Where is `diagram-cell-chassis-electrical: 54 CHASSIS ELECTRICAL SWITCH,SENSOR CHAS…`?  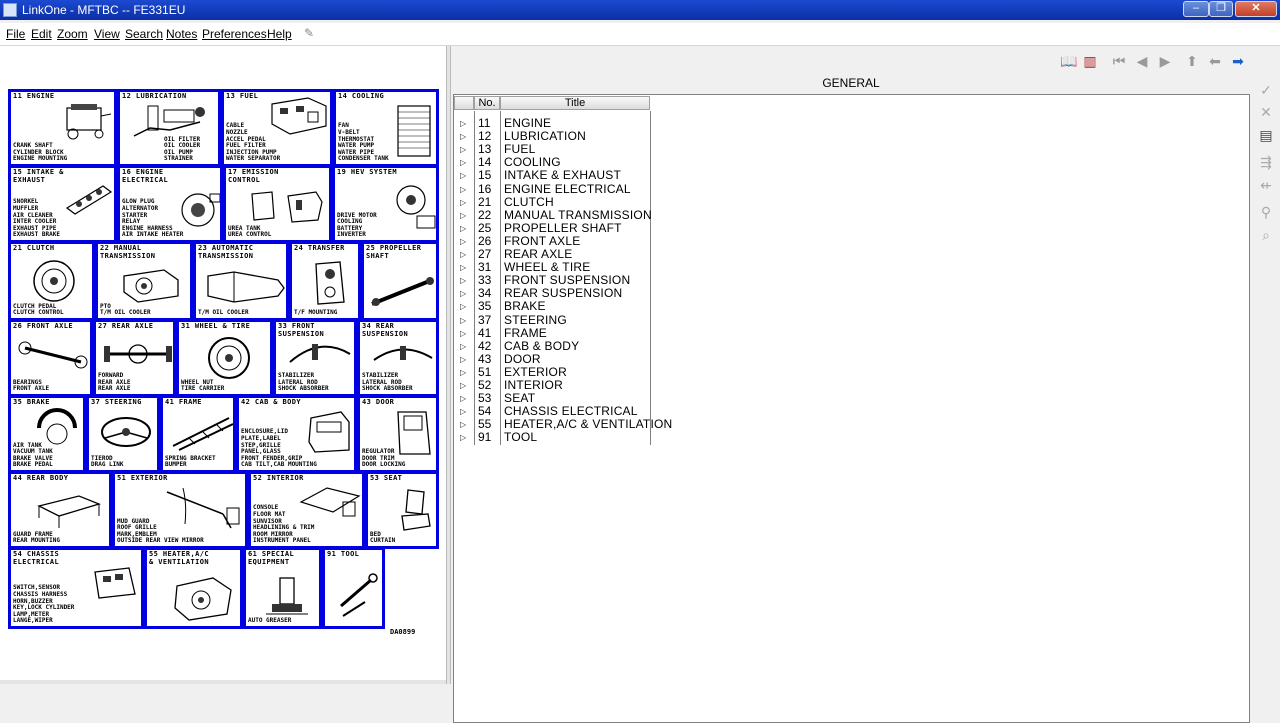
diagram-cell-chassis-electrical: 54 CHASSIS ELECTRICAL SWITCH,SENSOR CHAS… is located at coordinates (76, 588).